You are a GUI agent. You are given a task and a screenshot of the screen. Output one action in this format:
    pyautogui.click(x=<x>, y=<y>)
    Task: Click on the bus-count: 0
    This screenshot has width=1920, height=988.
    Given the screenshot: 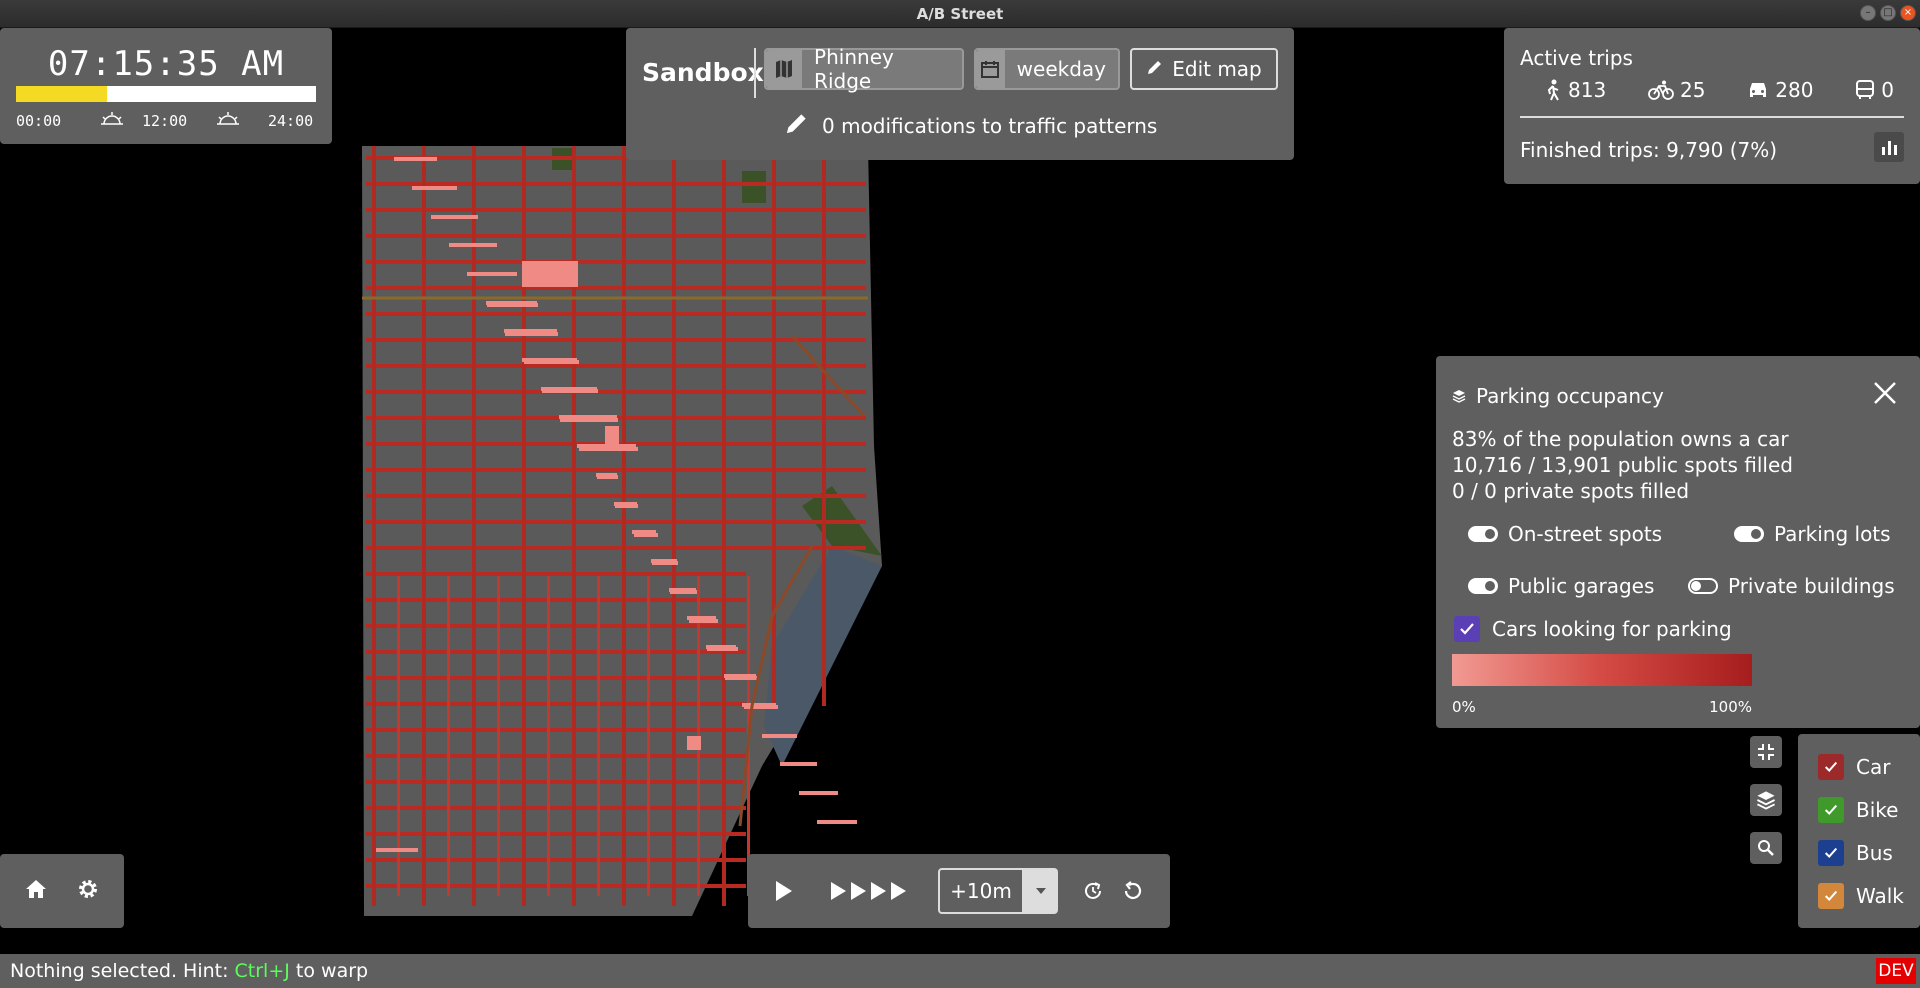 What is the action you would take?
    pyautogui.click(x=1874, y=90)
    